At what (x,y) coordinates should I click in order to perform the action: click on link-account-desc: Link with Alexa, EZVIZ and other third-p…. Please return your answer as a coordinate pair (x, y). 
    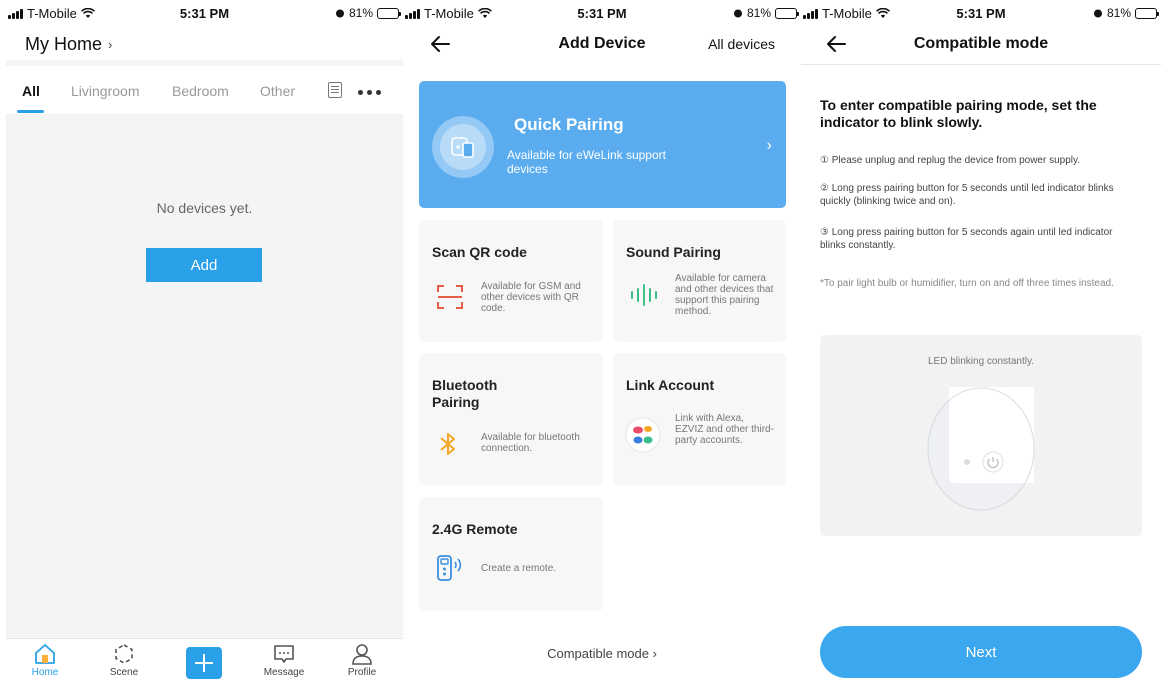
    Looking at the image, I should click on (724, 429).